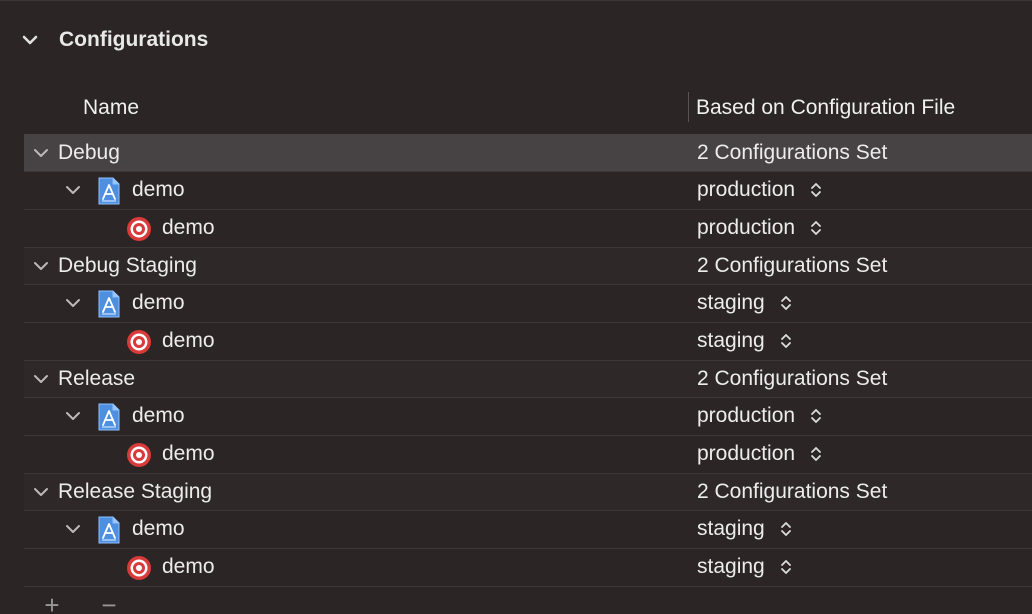  What do you see at coordinates (825, 108) in the screenshot?
I see `column-header-config-file: Based on Configuration File` at bounding box center [825, 108].